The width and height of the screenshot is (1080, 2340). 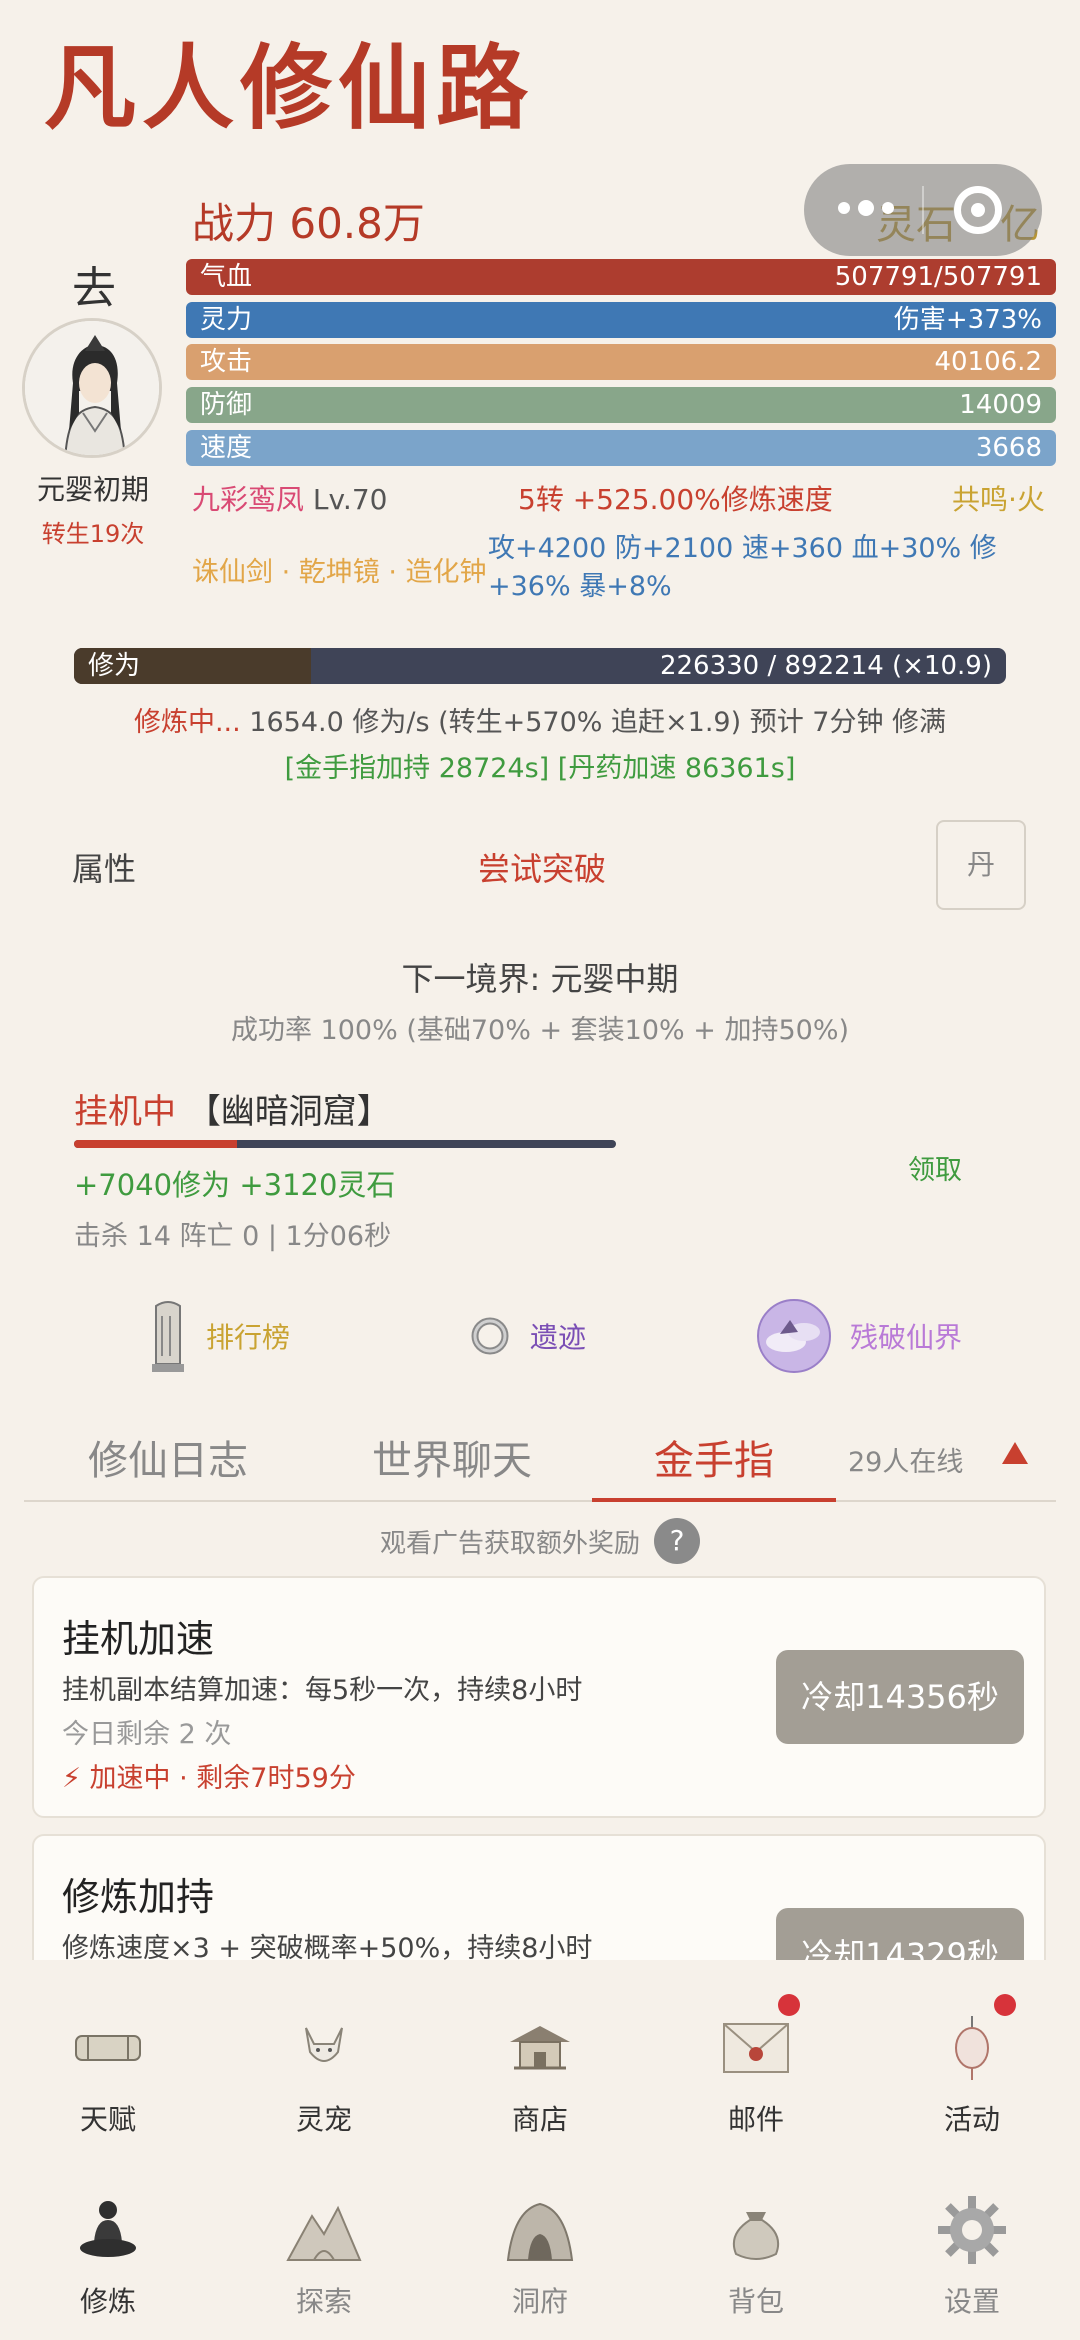 I want to click on cooldown-button: 冷却14356秒, so click(x=900, y=1697).